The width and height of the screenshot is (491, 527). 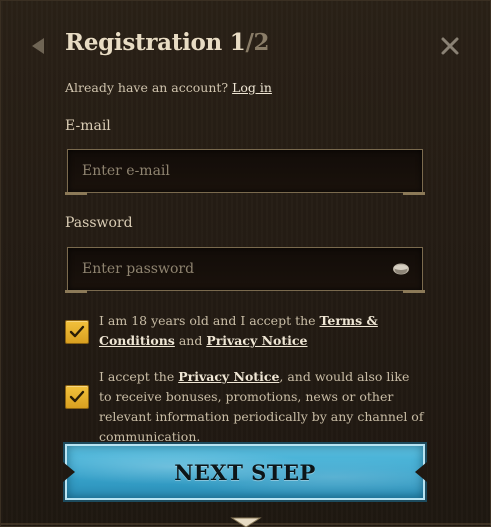 I want to click on password-label: Password, so click(x=99, y=223).